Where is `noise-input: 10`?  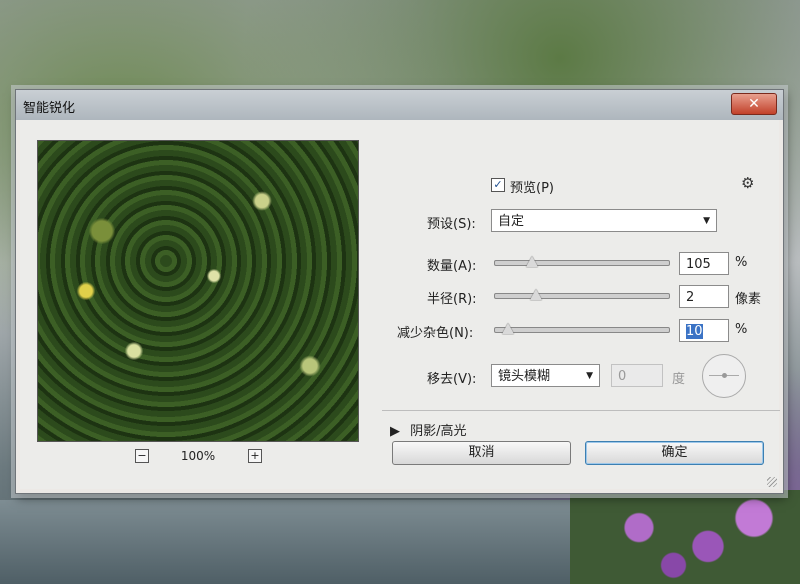
noise-input: 10 is located at coordinates (704, 330).